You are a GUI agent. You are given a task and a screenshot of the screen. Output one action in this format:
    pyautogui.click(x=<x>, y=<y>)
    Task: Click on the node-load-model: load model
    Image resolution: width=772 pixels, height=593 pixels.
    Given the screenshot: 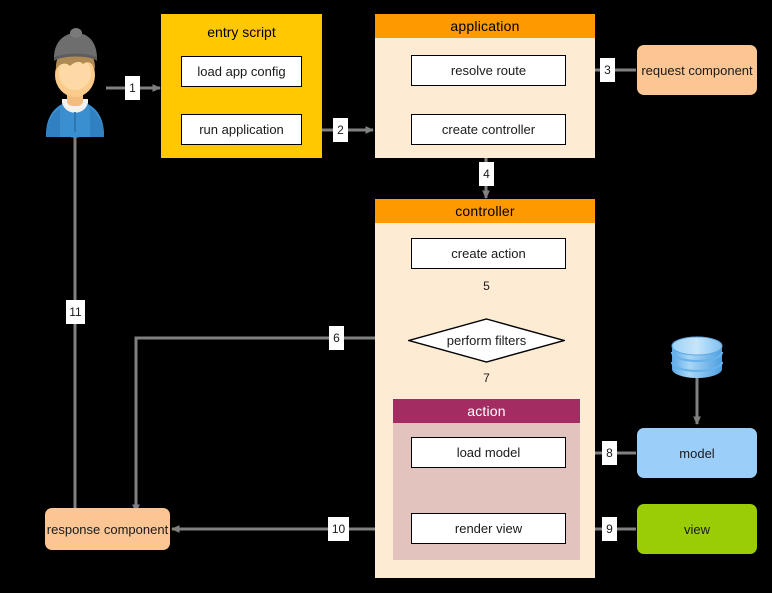 What is the action you would take?
    pyautogui.click(x=488, y=452)
    